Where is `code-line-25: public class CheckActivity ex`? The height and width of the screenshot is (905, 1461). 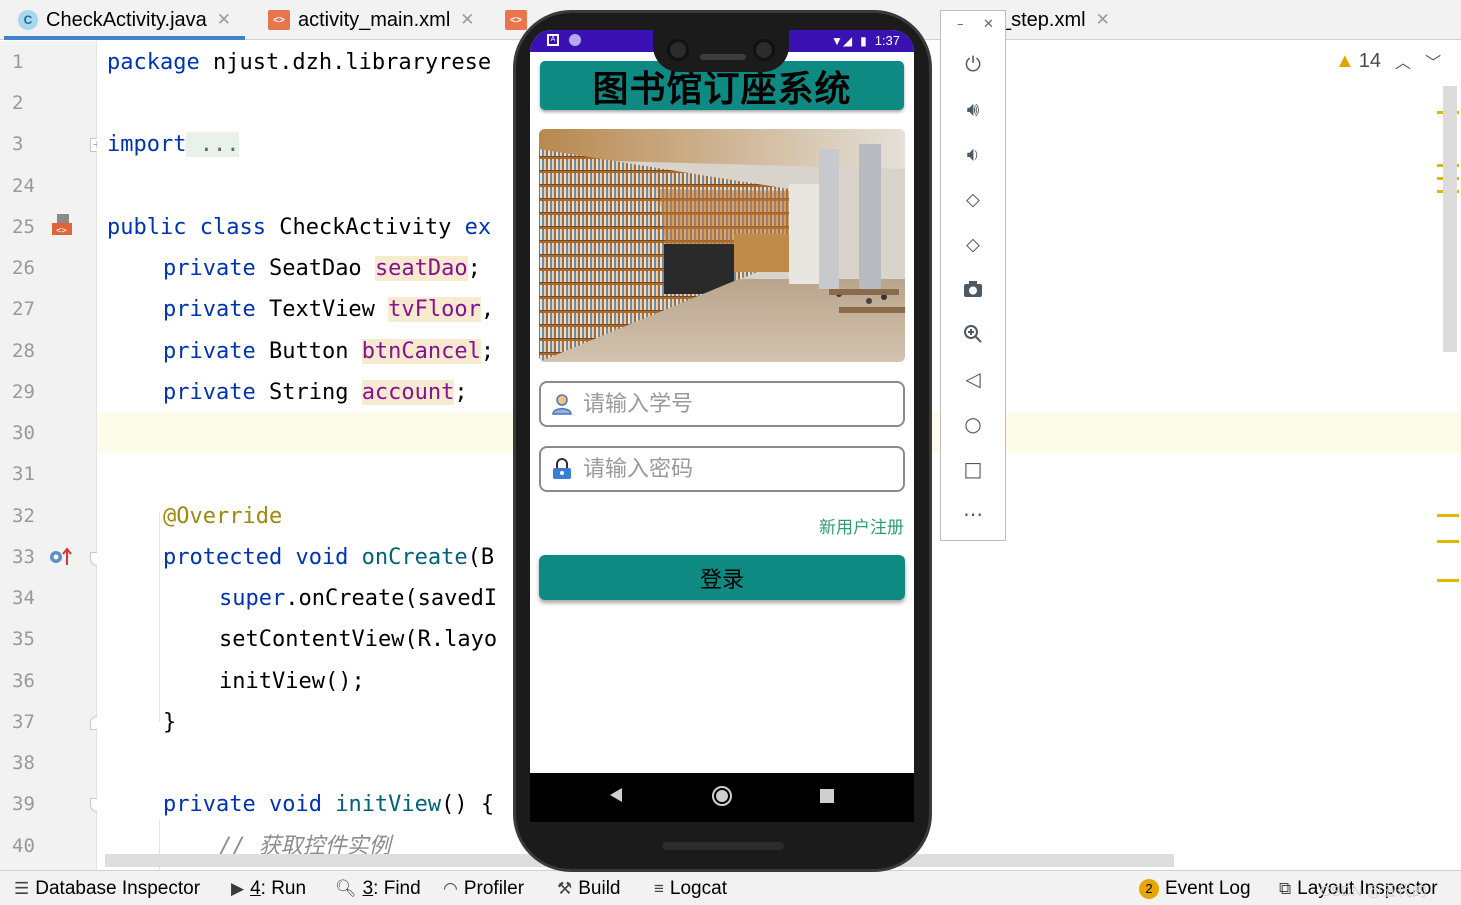
code-line-25: public class CheckActivity ex is located at coordinates (299, 227).